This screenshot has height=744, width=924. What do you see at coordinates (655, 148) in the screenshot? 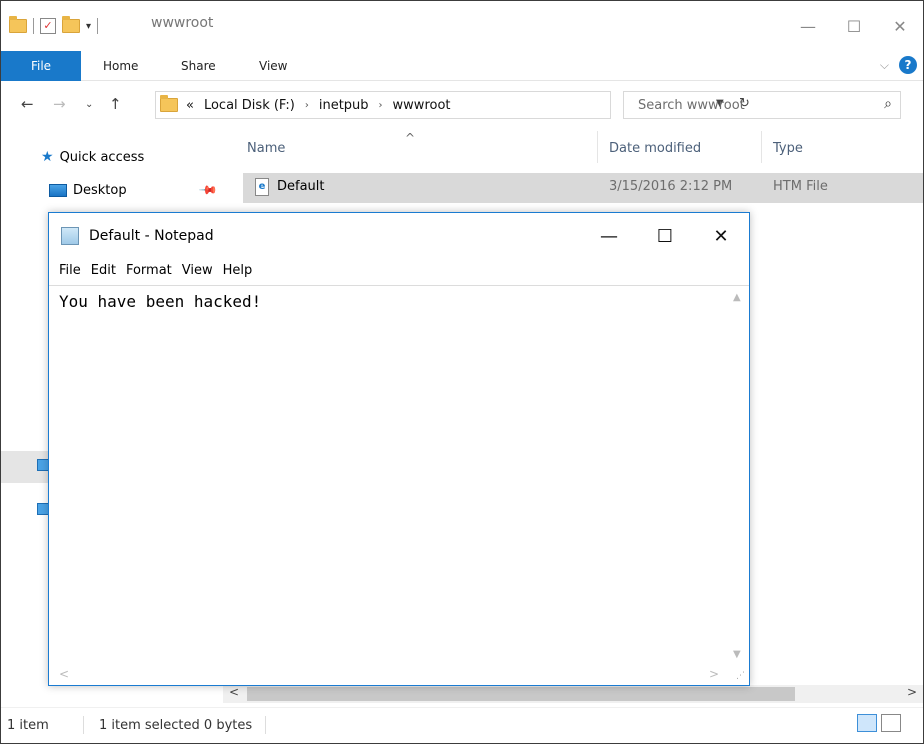
I see `column-header-date: Date modified` at bounding box center [655, 148].